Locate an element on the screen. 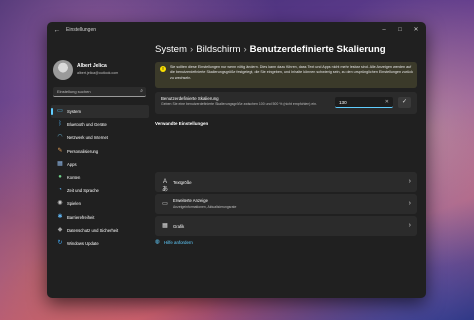 Image resolution: width=474 pixels, height=320 pixels. search-input: Einstellung suchen ⌕ is located at coordinates (99, 92).